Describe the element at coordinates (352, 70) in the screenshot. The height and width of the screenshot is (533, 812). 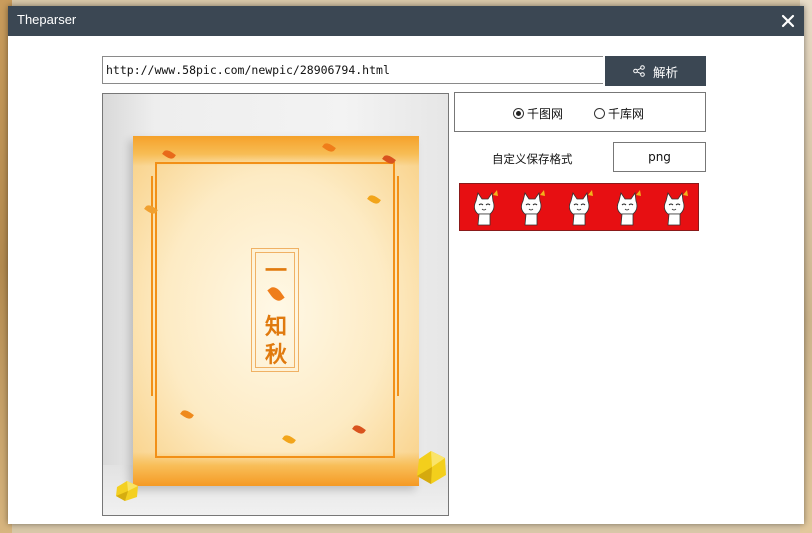
I see `url-input` at that location.